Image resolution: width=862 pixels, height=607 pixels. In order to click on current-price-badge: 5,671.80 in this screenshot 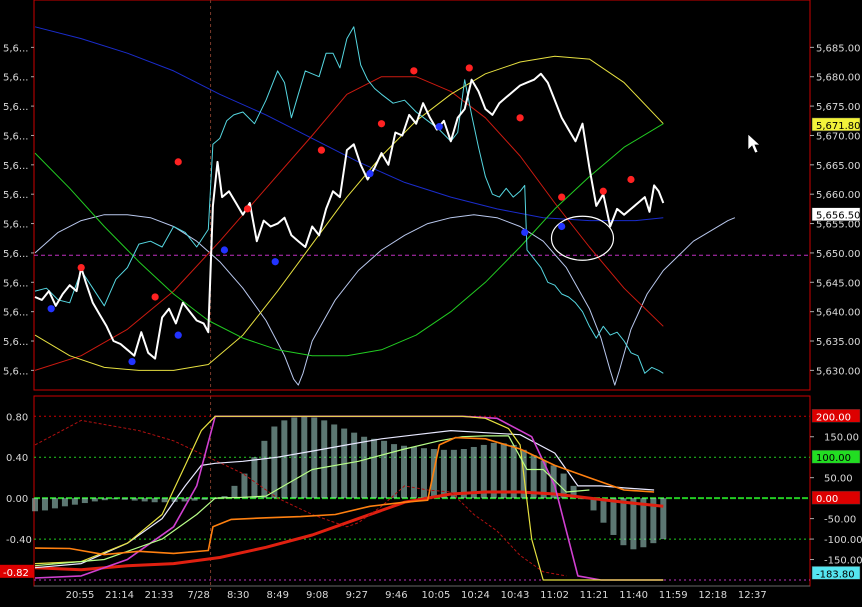, I will do `click(838, 126)`.